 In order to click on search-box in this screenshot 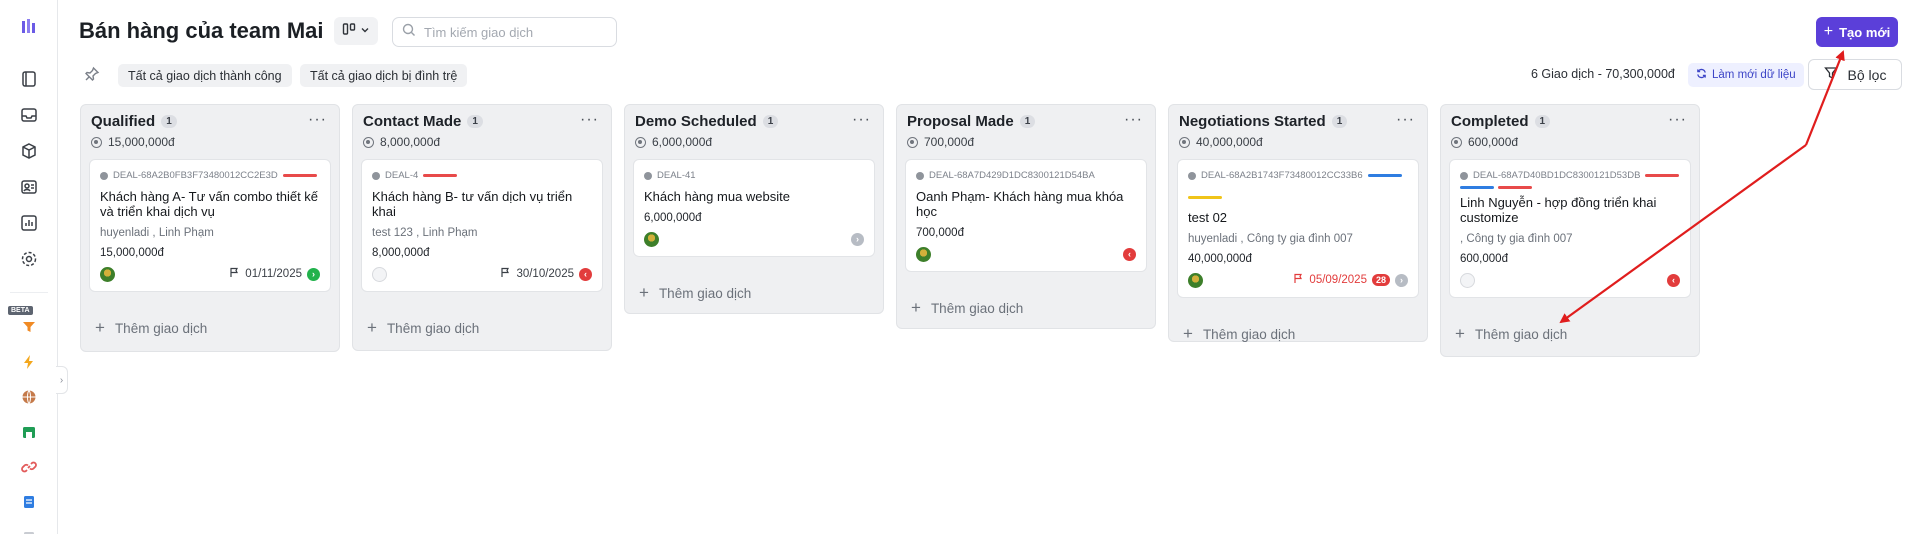, I will do `click(504, 32)`.